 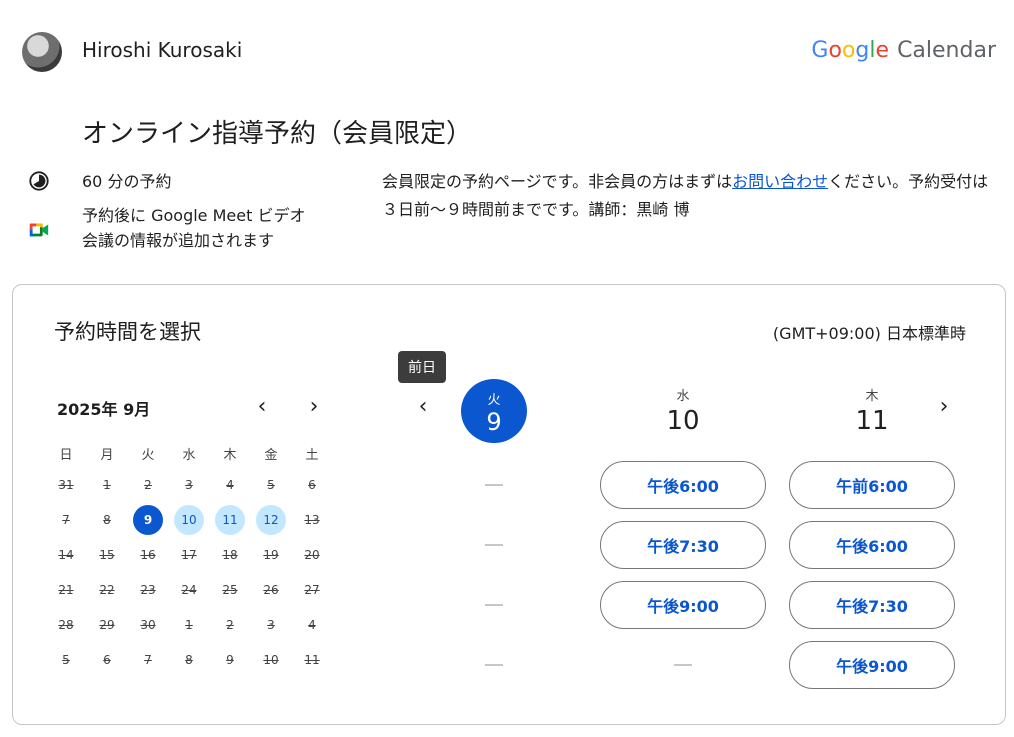 I want to click on next-day-button: ›, so click(x=944, y=406).